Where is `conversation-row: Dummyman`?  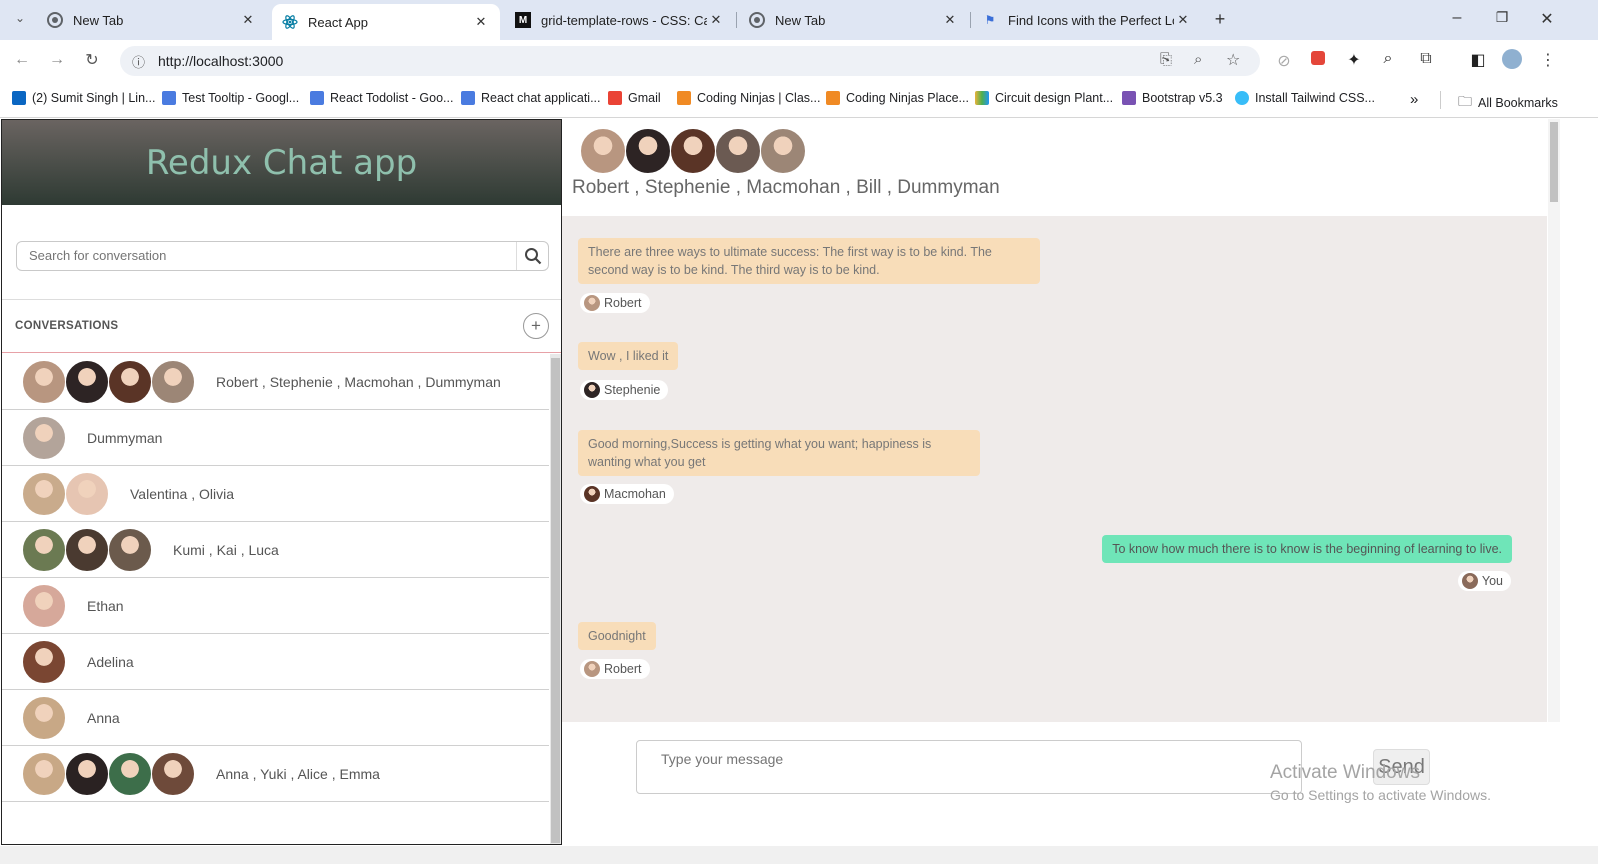
conversation-row: Dummyman is located at coordinates (275, 438).